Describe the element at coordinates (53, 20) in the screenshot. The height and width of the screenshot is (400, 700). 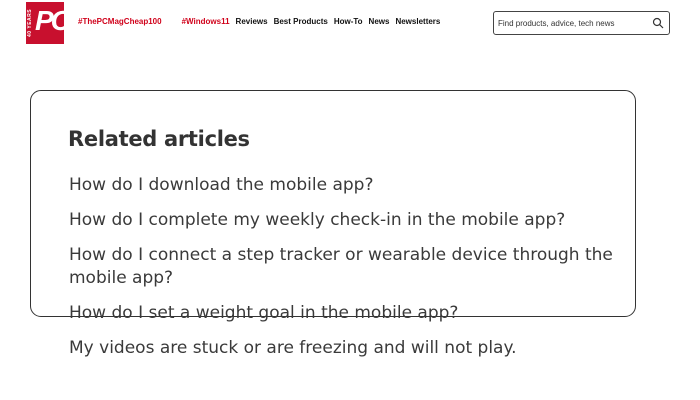
I see `logo-text: PC` at that location.